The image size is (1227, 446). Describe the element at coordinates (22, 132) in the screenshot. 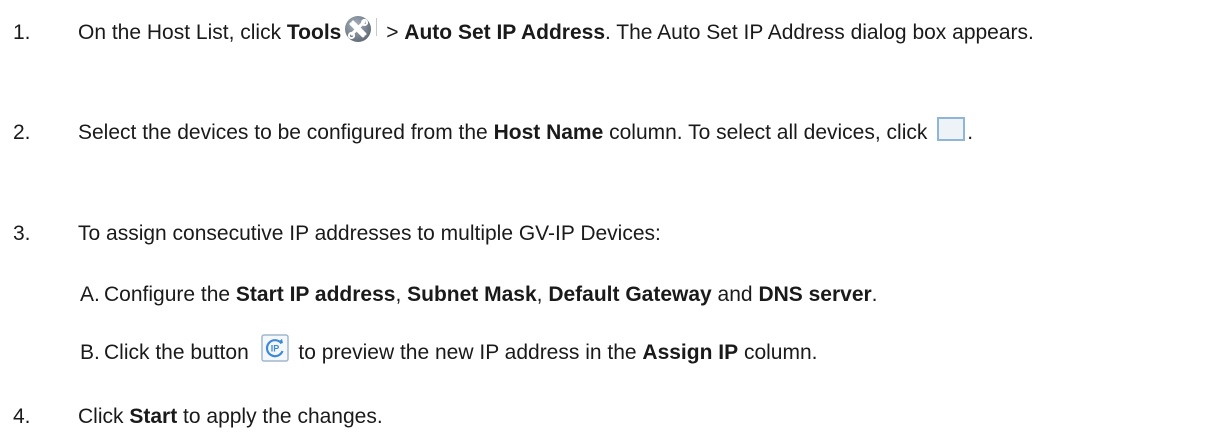

I see `step-number: 2.` at that location.